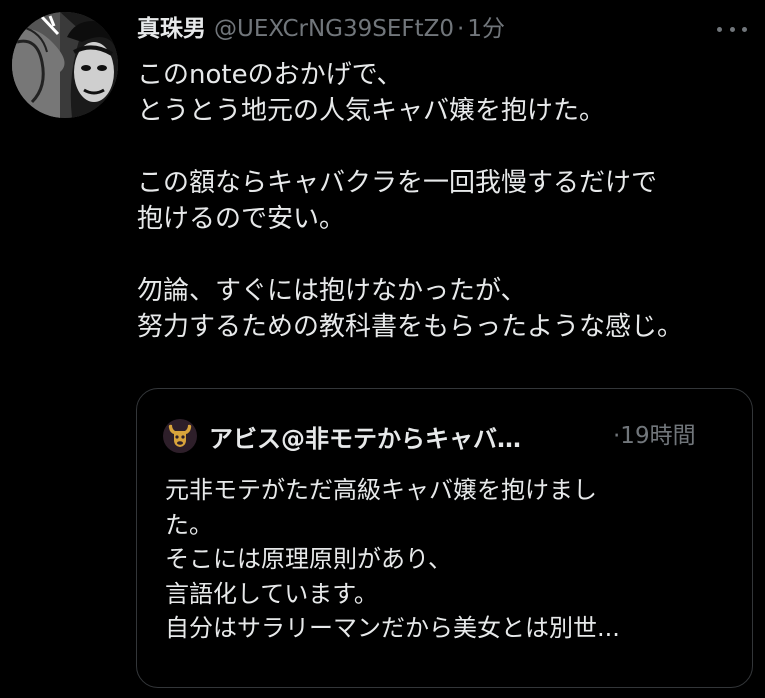 The width and height of the screenshot is (765, 698). Describe the element at coordinates (171, 29) in the screenshot. I see `author-display-name: 真珠男` at that location.